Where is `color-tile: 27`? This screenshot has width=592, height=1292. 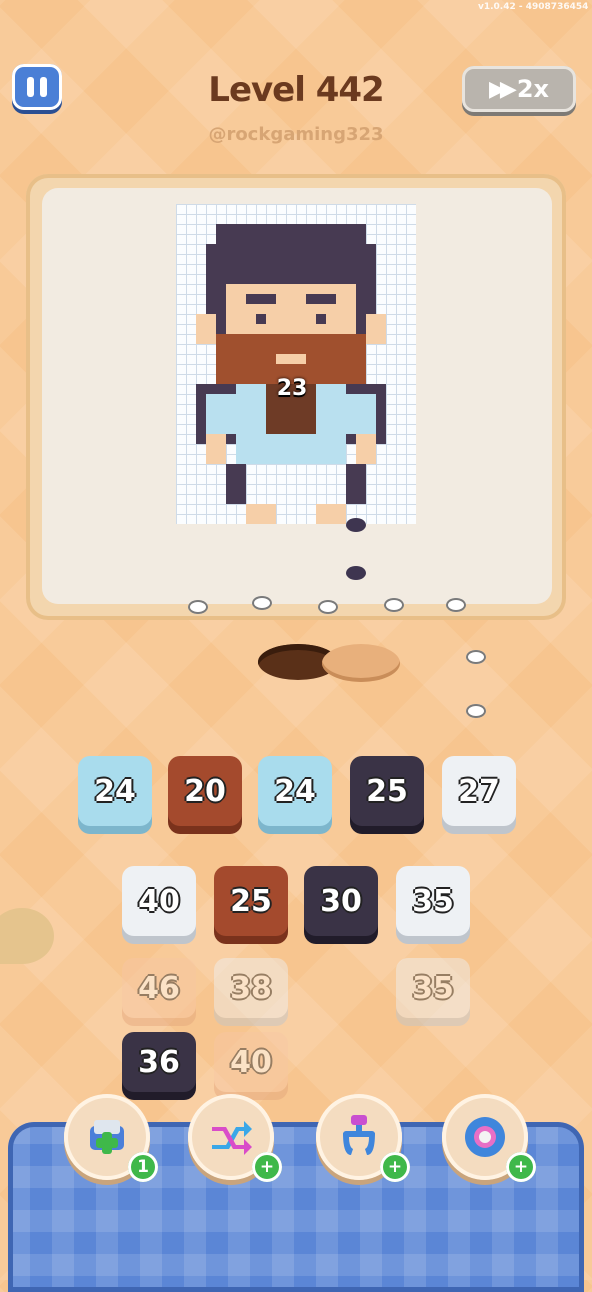 color-tile: 27 is located at coordinates (479, 791).